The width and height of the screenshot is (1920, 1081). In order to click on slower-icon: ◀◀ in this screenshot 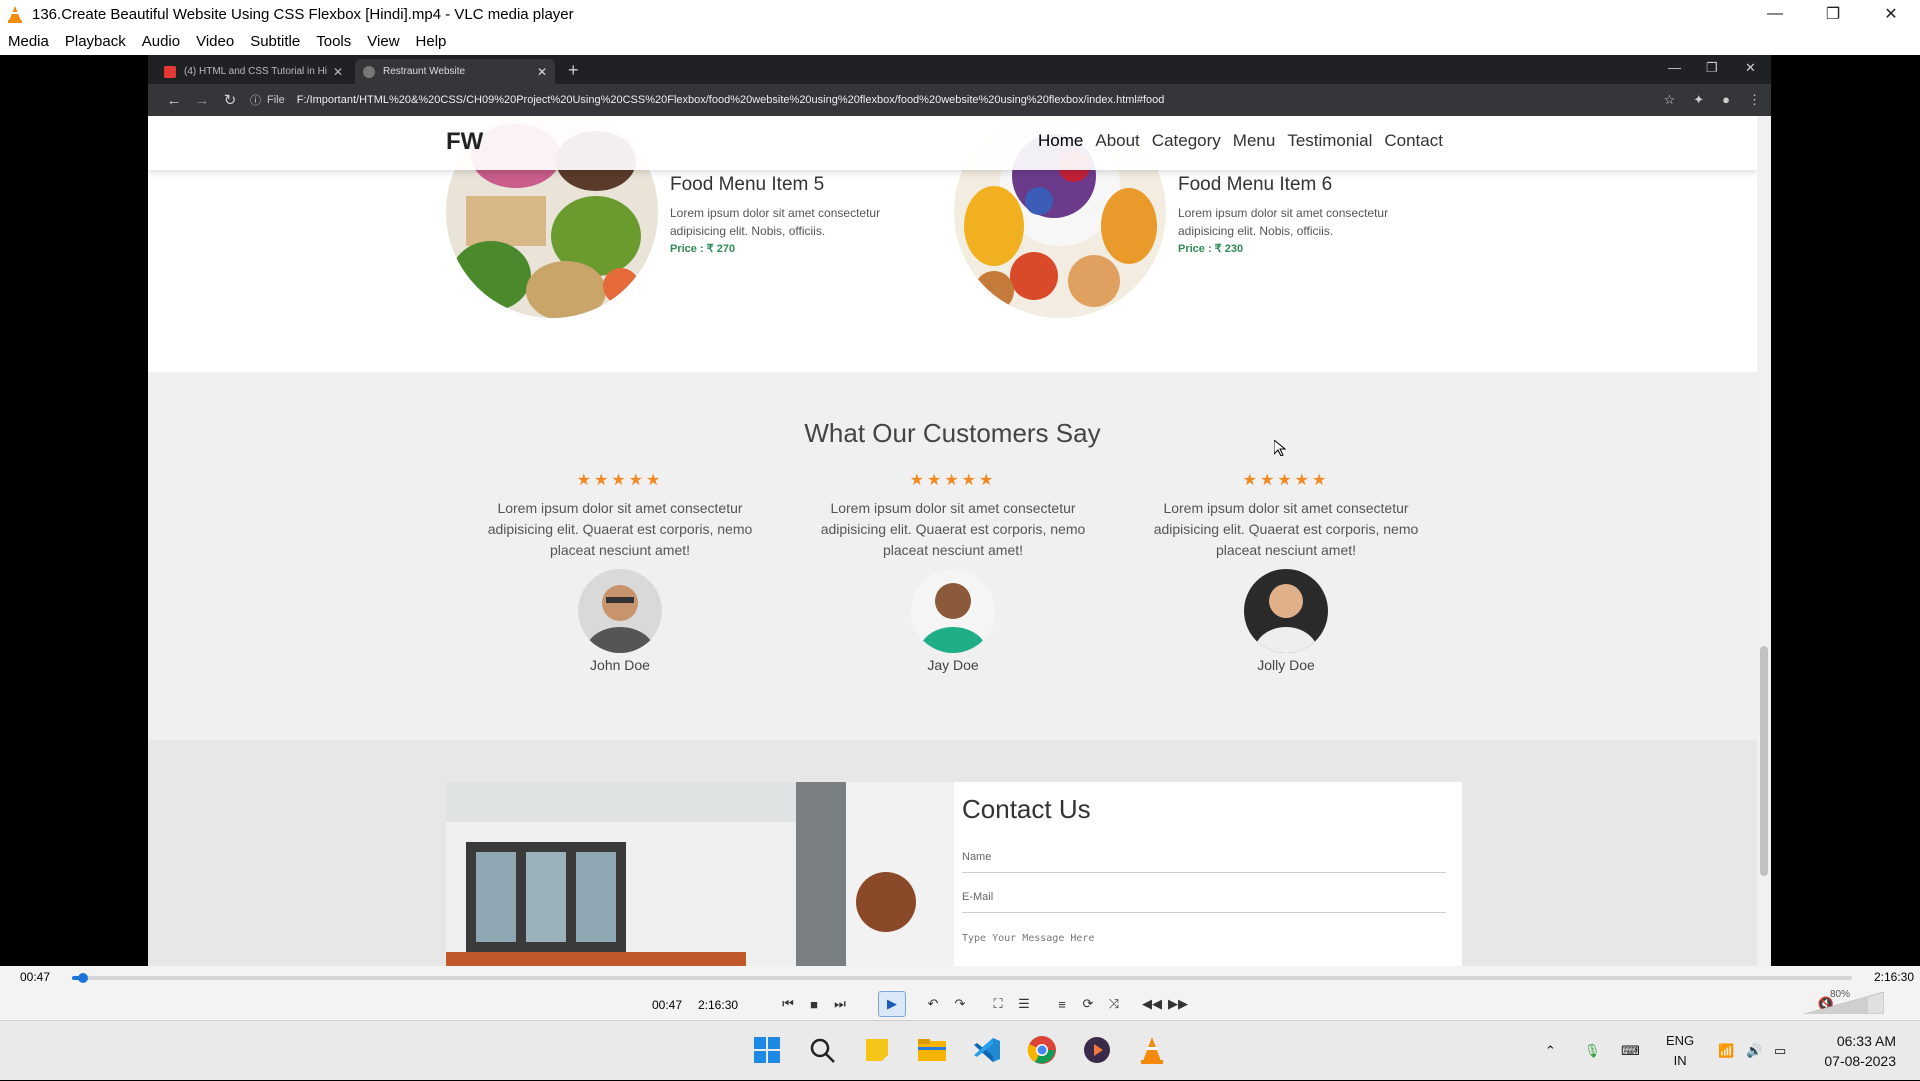, I will do `click(1152, 1004)`.